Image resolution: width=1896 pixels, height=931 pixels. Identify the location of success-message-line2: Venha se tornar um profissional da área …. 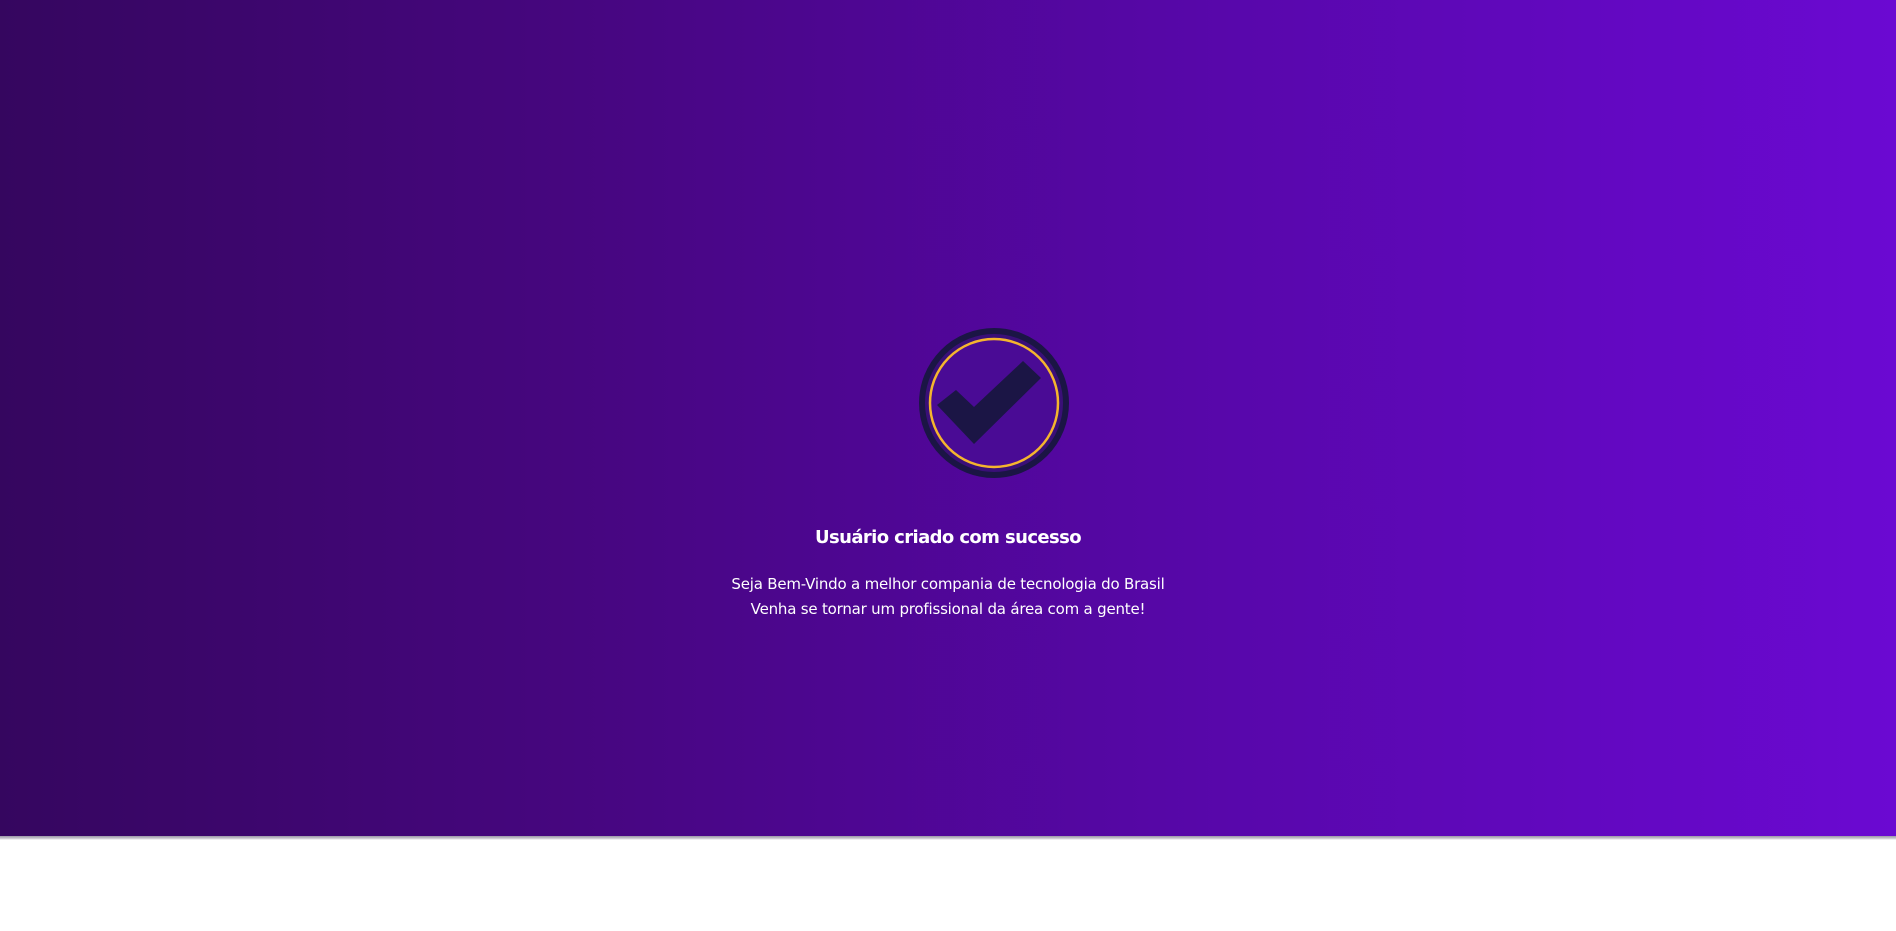
(948, 609).